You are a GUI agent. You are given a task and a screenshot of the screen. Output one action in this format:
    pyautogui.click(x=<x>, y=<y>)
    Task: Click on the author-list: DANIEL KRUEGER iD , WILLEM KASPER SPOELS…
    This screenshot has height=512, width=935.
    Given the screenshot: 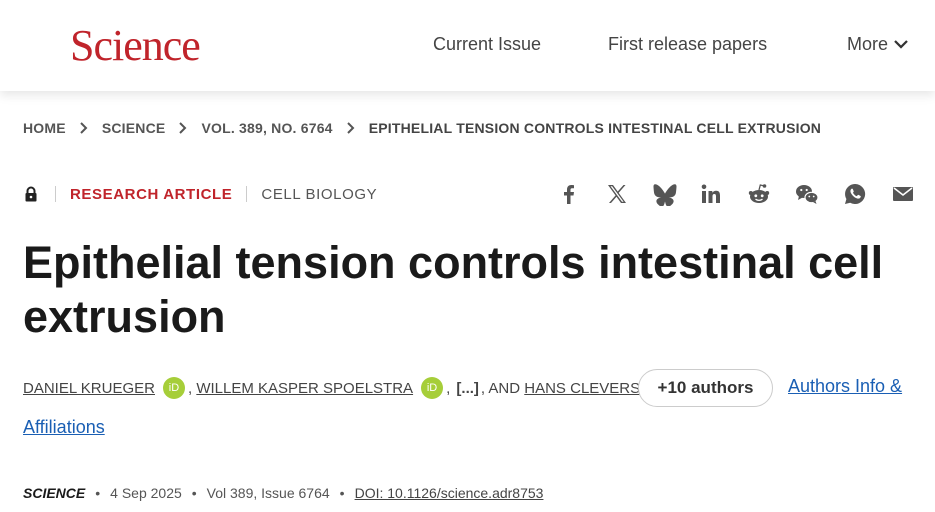 What is the action you would take?
    pyautogui.click(x=348, y=388)
    